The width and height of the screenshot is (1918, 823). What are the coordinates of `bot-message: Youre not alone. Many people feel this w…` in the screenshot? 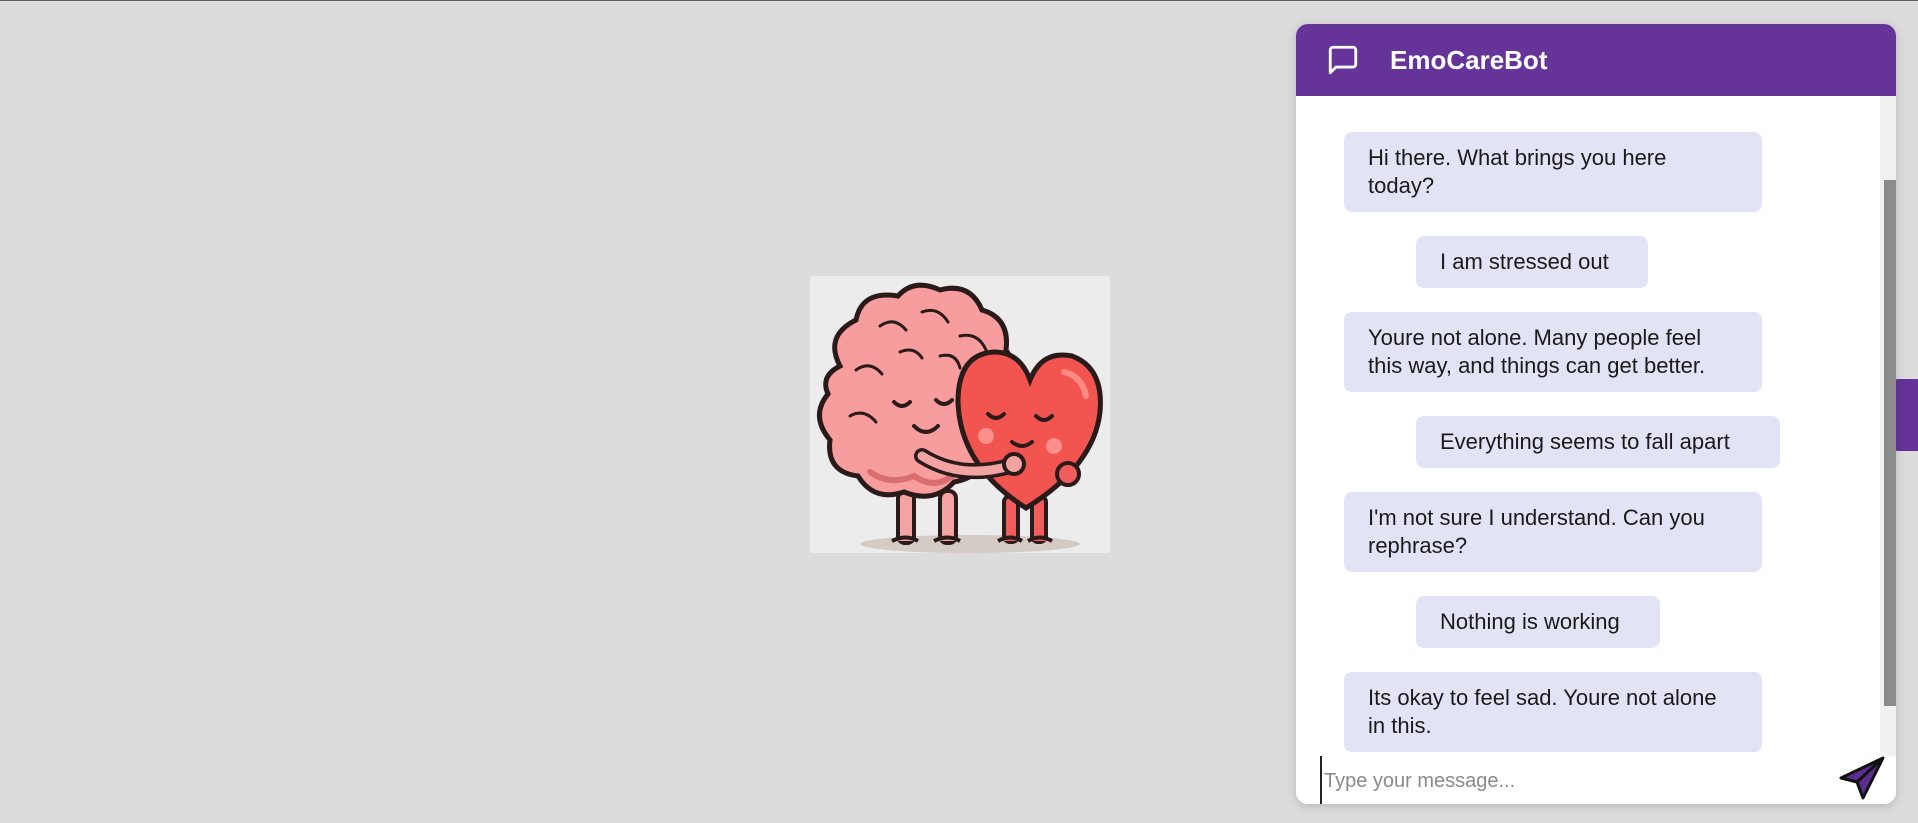 It's located at (1553, 352).